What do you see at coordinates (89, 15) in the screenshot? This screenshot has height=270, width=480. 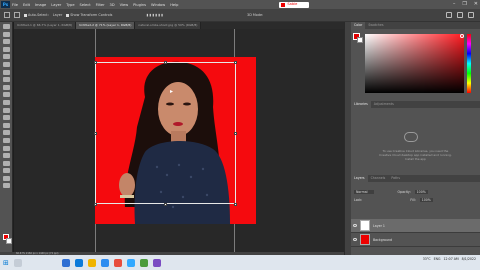 I see `show-transform-checkbox: Show Transform Controls` at bounding box center [89, 15].